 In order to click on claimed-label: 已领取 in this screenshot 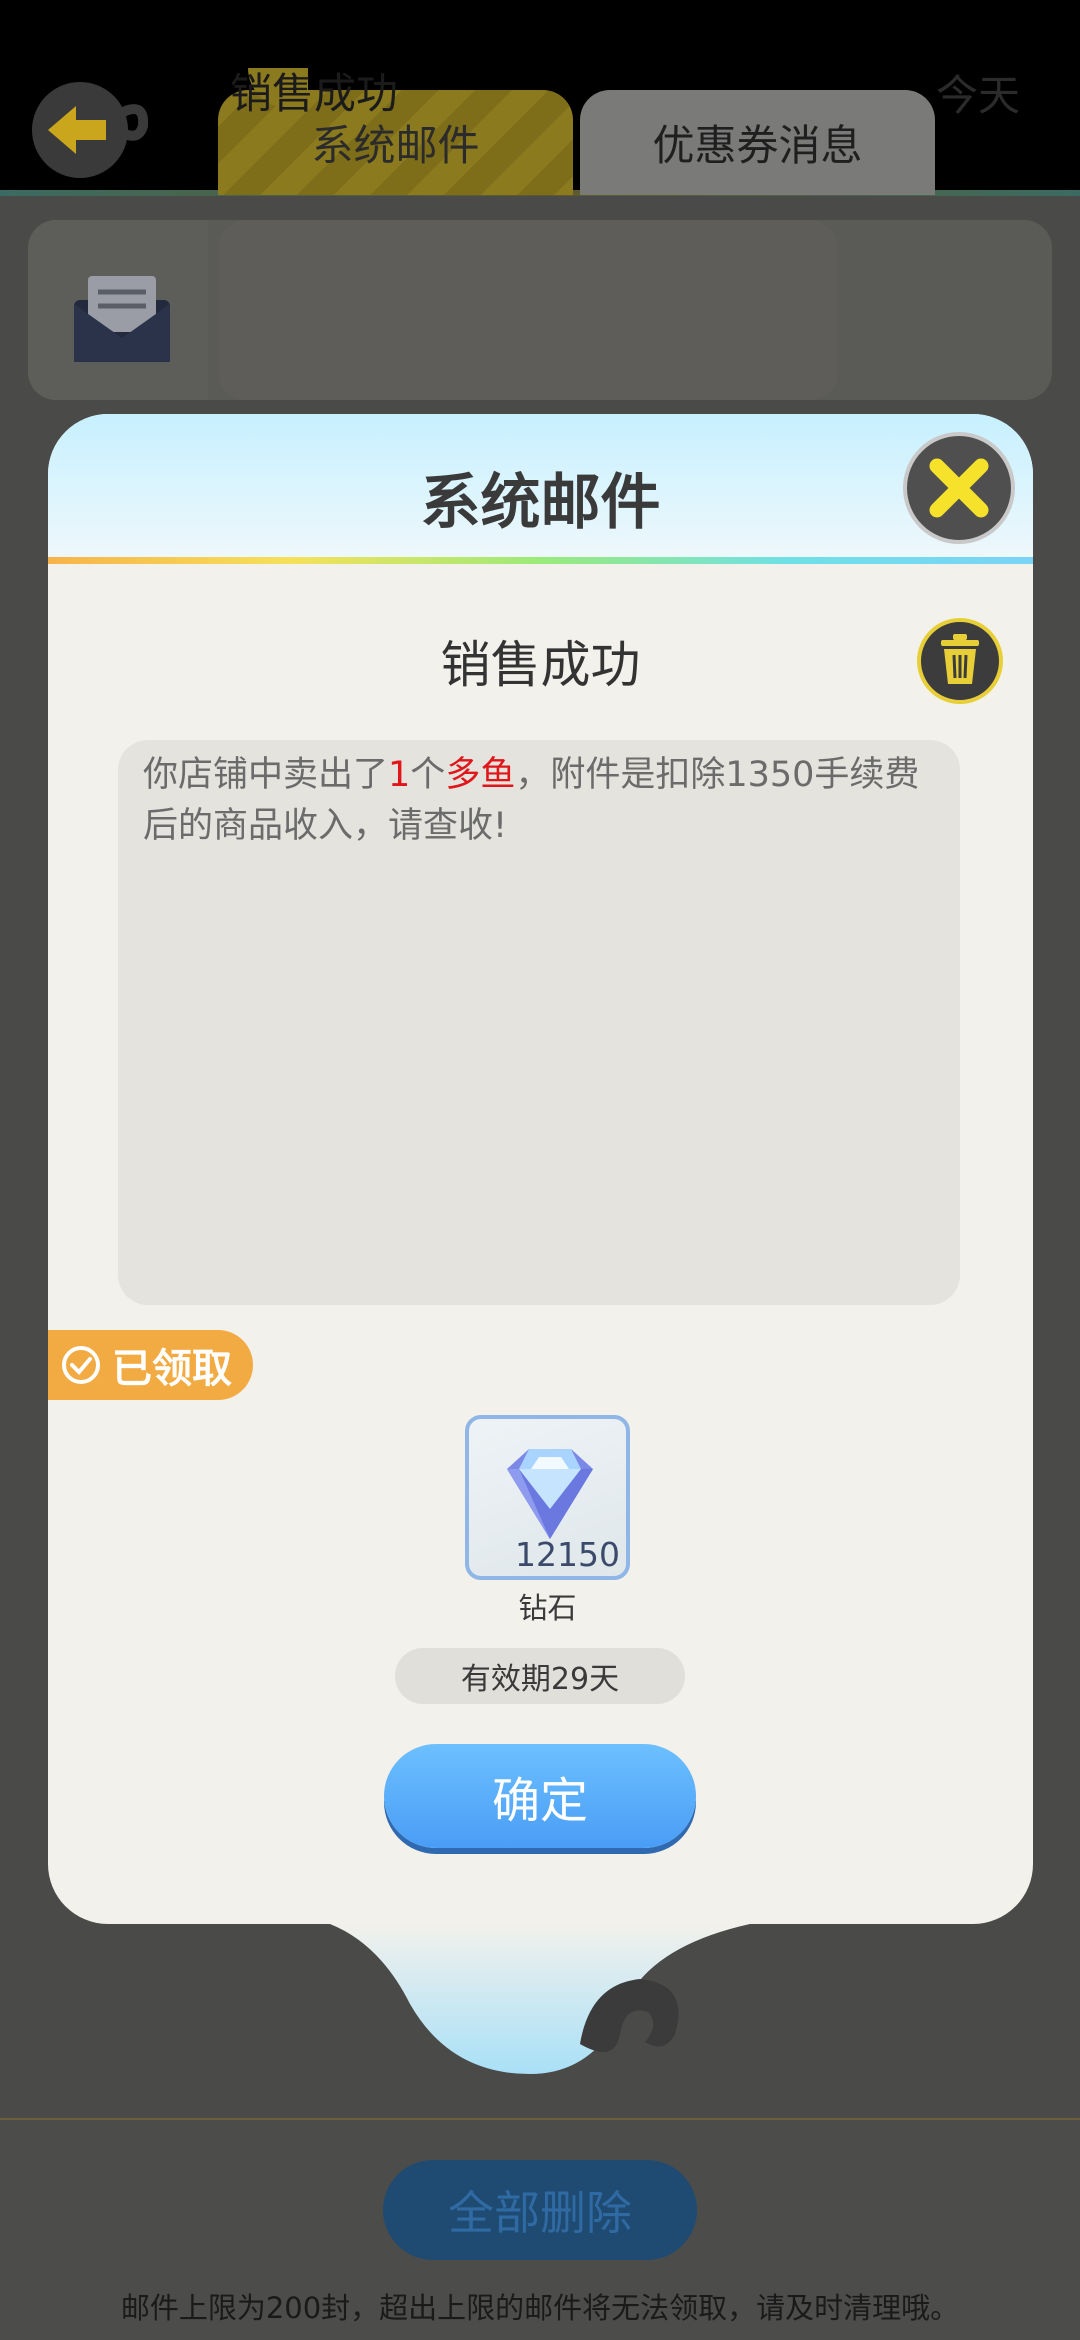, I will do `click(172, 1369)`.